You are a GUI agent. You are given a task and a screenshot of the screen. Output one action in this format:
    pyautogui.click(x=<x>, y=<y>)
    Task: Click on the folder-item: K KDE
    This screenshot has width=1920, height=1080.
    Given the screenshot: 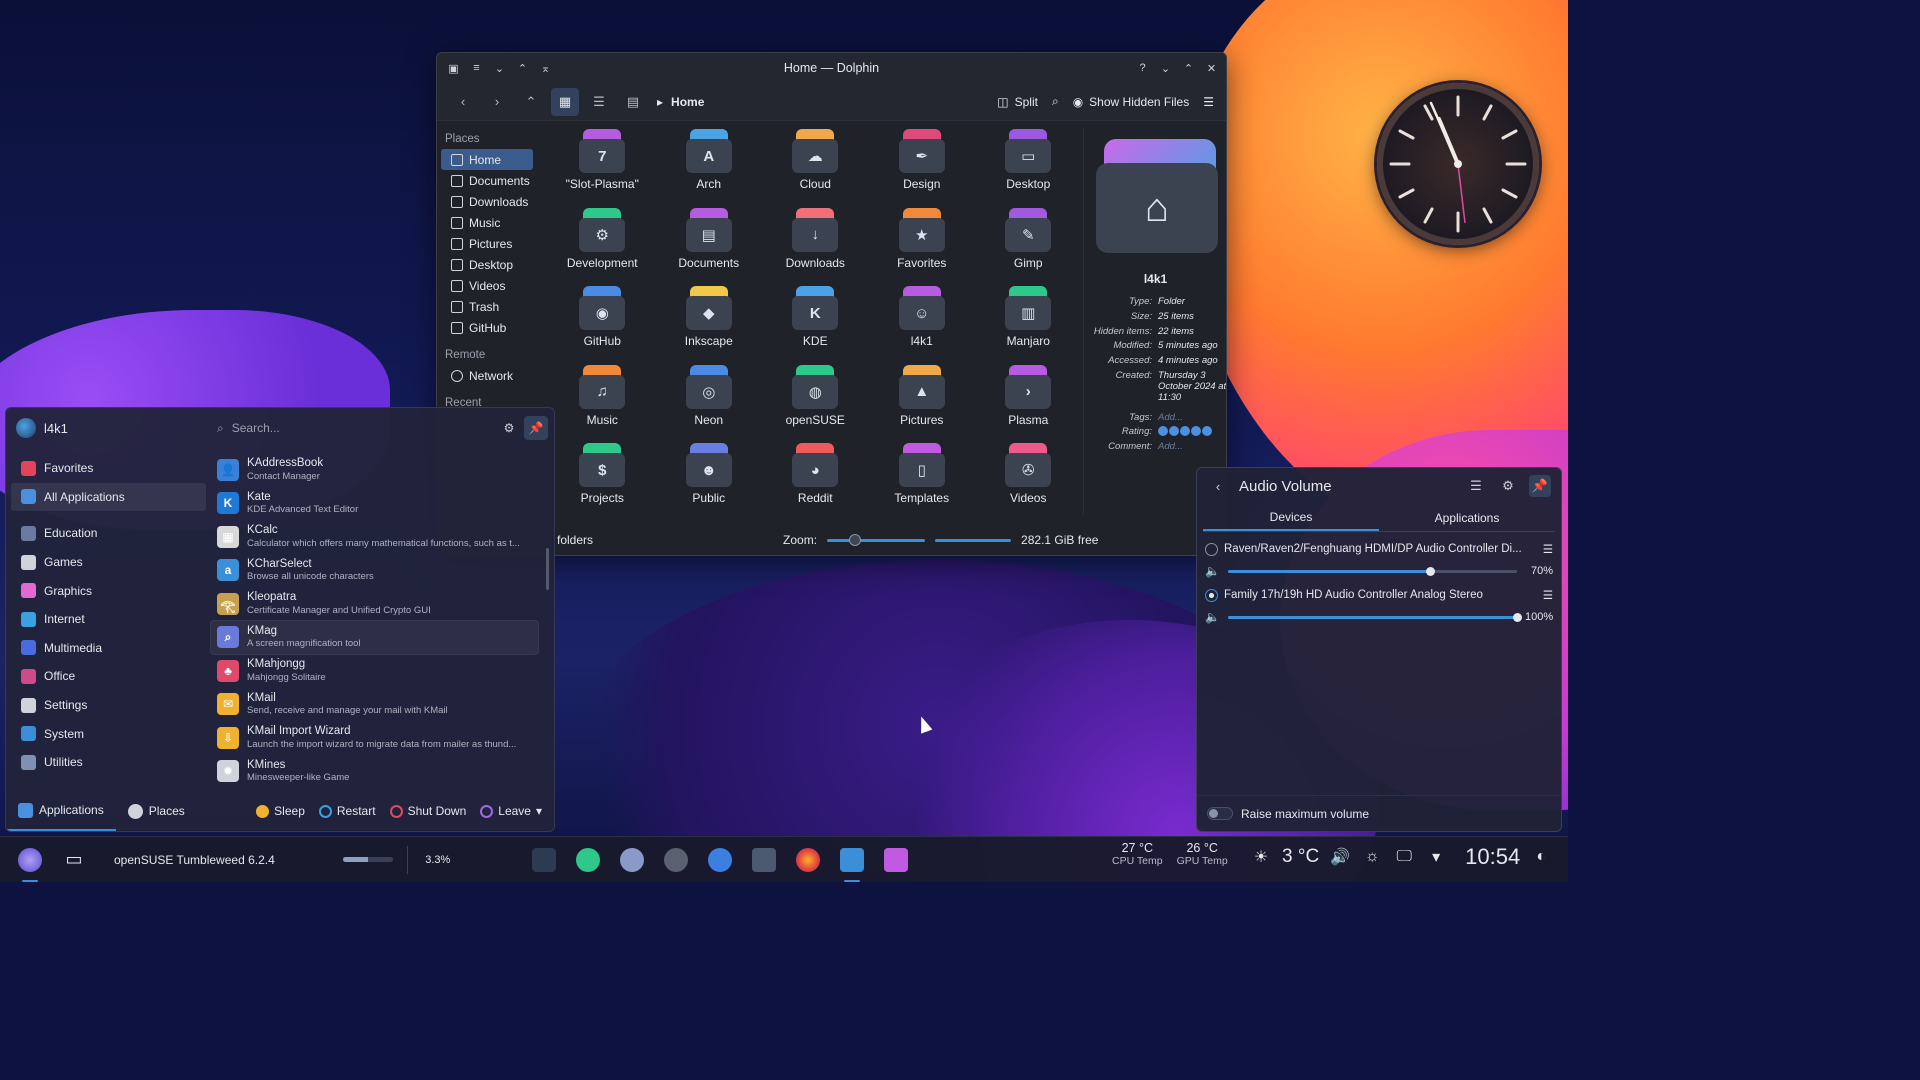 What is the action you would take?
    pyautogui.click(x=815, y=325)
    